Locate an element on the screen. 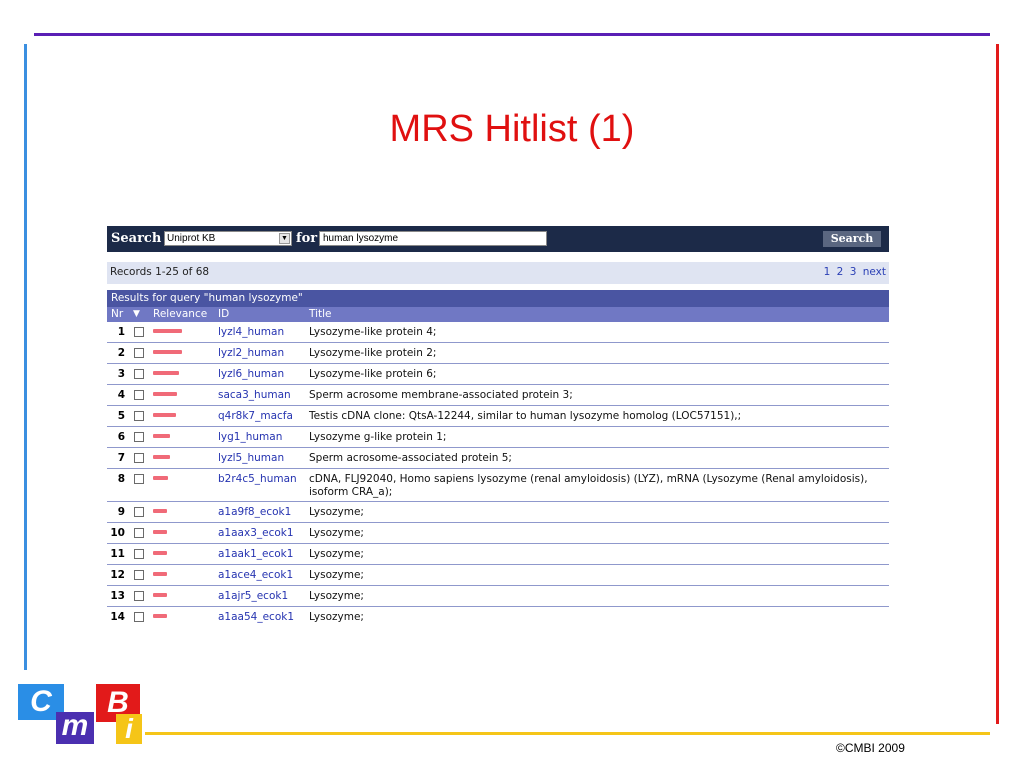 The height and width of the screenshot is (768, 1024). bottom-divider is located at coordinates (567, 733).